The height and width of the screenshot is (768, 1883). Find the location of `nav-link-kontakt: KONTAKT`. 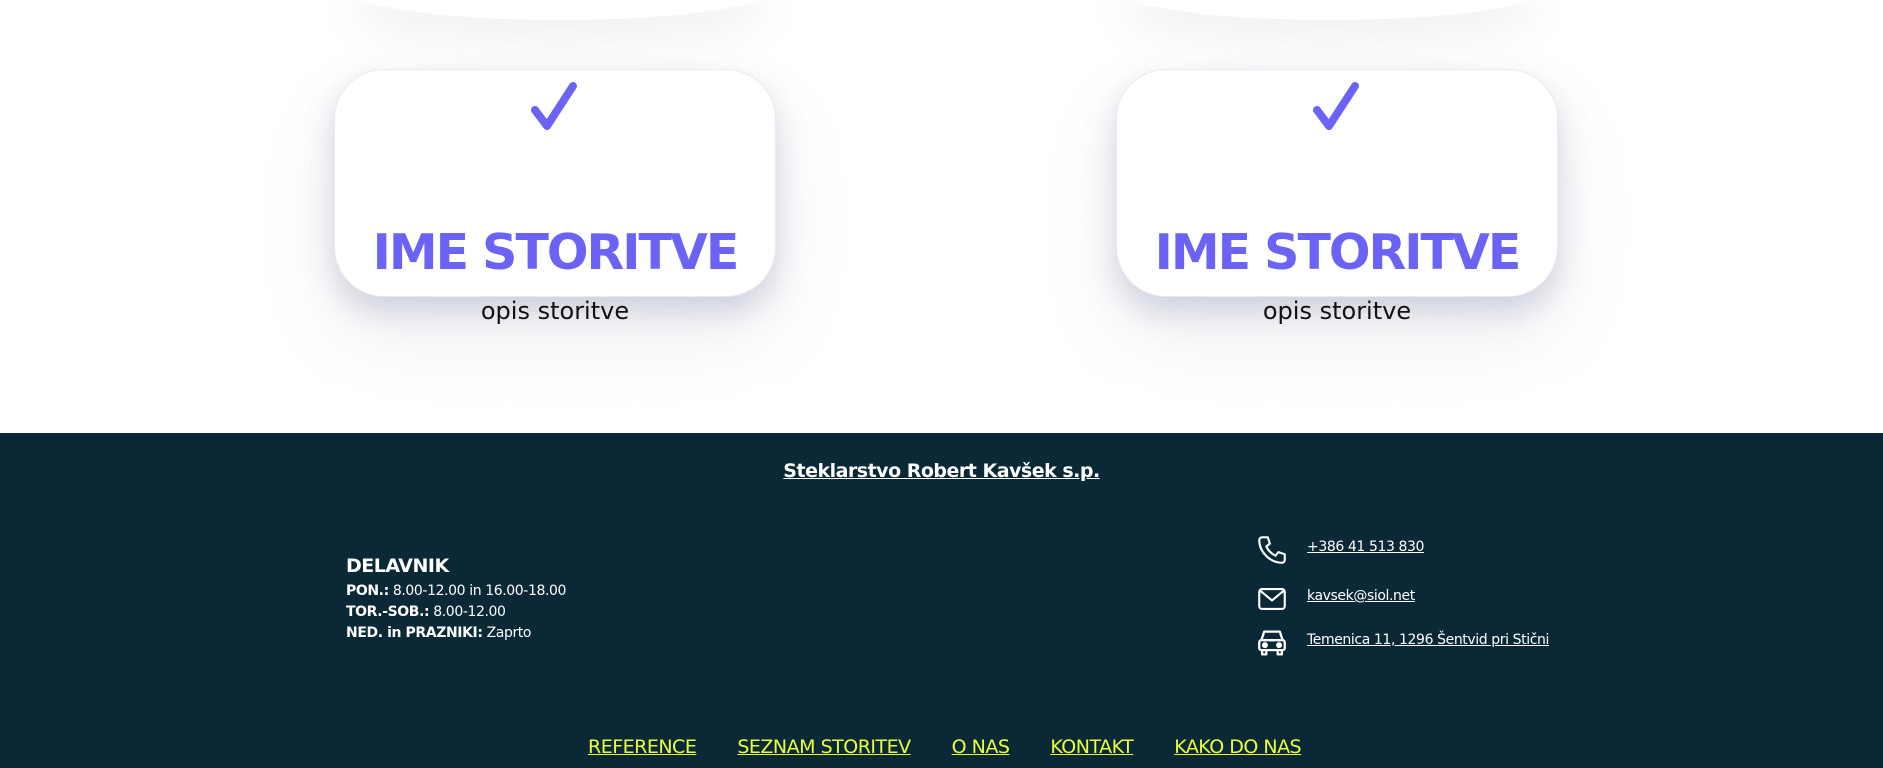

nav-link-kontakt: KONTAKT is located at coordinates (1091, 747).